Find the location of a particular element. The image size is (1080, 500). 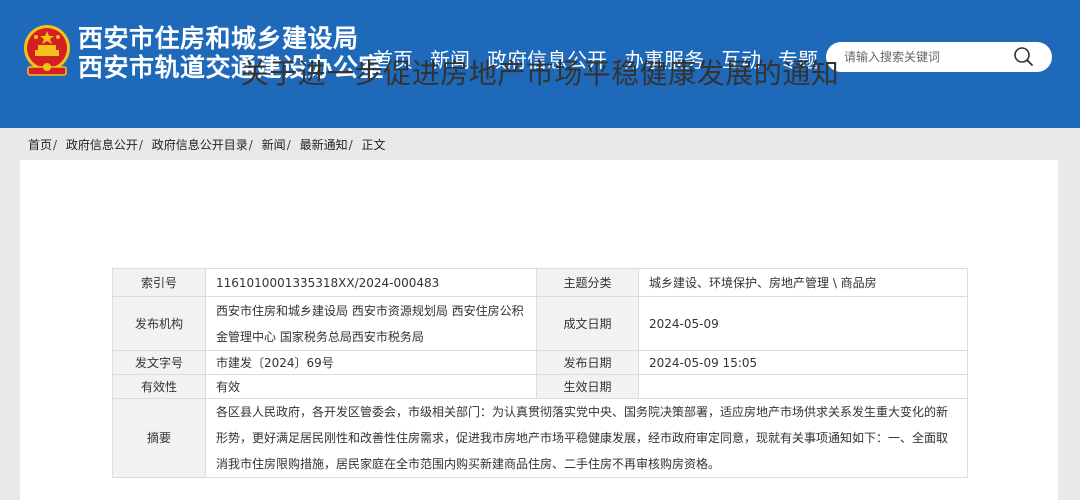

article-title: 关于进一步促进房地产市场平稳健康发展的通知 is located at coordinates (540, 73).